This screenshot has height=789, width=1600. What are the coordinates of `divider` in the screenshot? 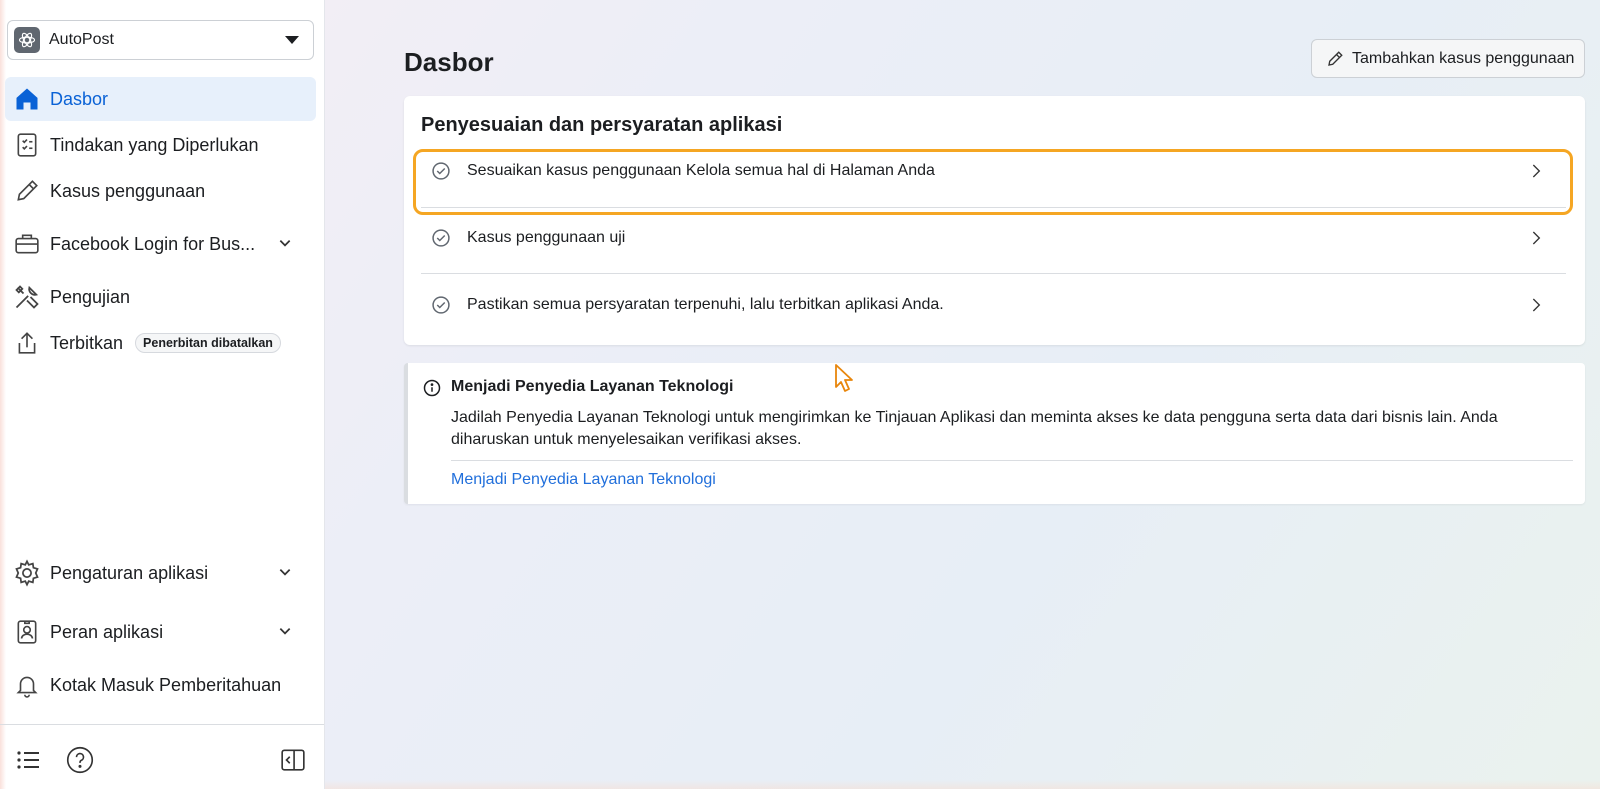 It's located at (1012, 460).